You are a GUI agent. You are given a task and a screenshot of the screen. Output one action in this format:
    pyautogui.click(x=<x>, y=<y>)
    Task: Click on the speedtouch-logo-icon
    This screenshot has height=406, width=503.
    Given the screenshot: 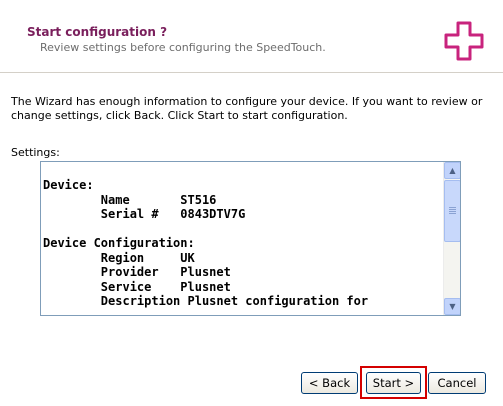 What is the action you would take?
    pyautogui.click(x=464, y=41)
    